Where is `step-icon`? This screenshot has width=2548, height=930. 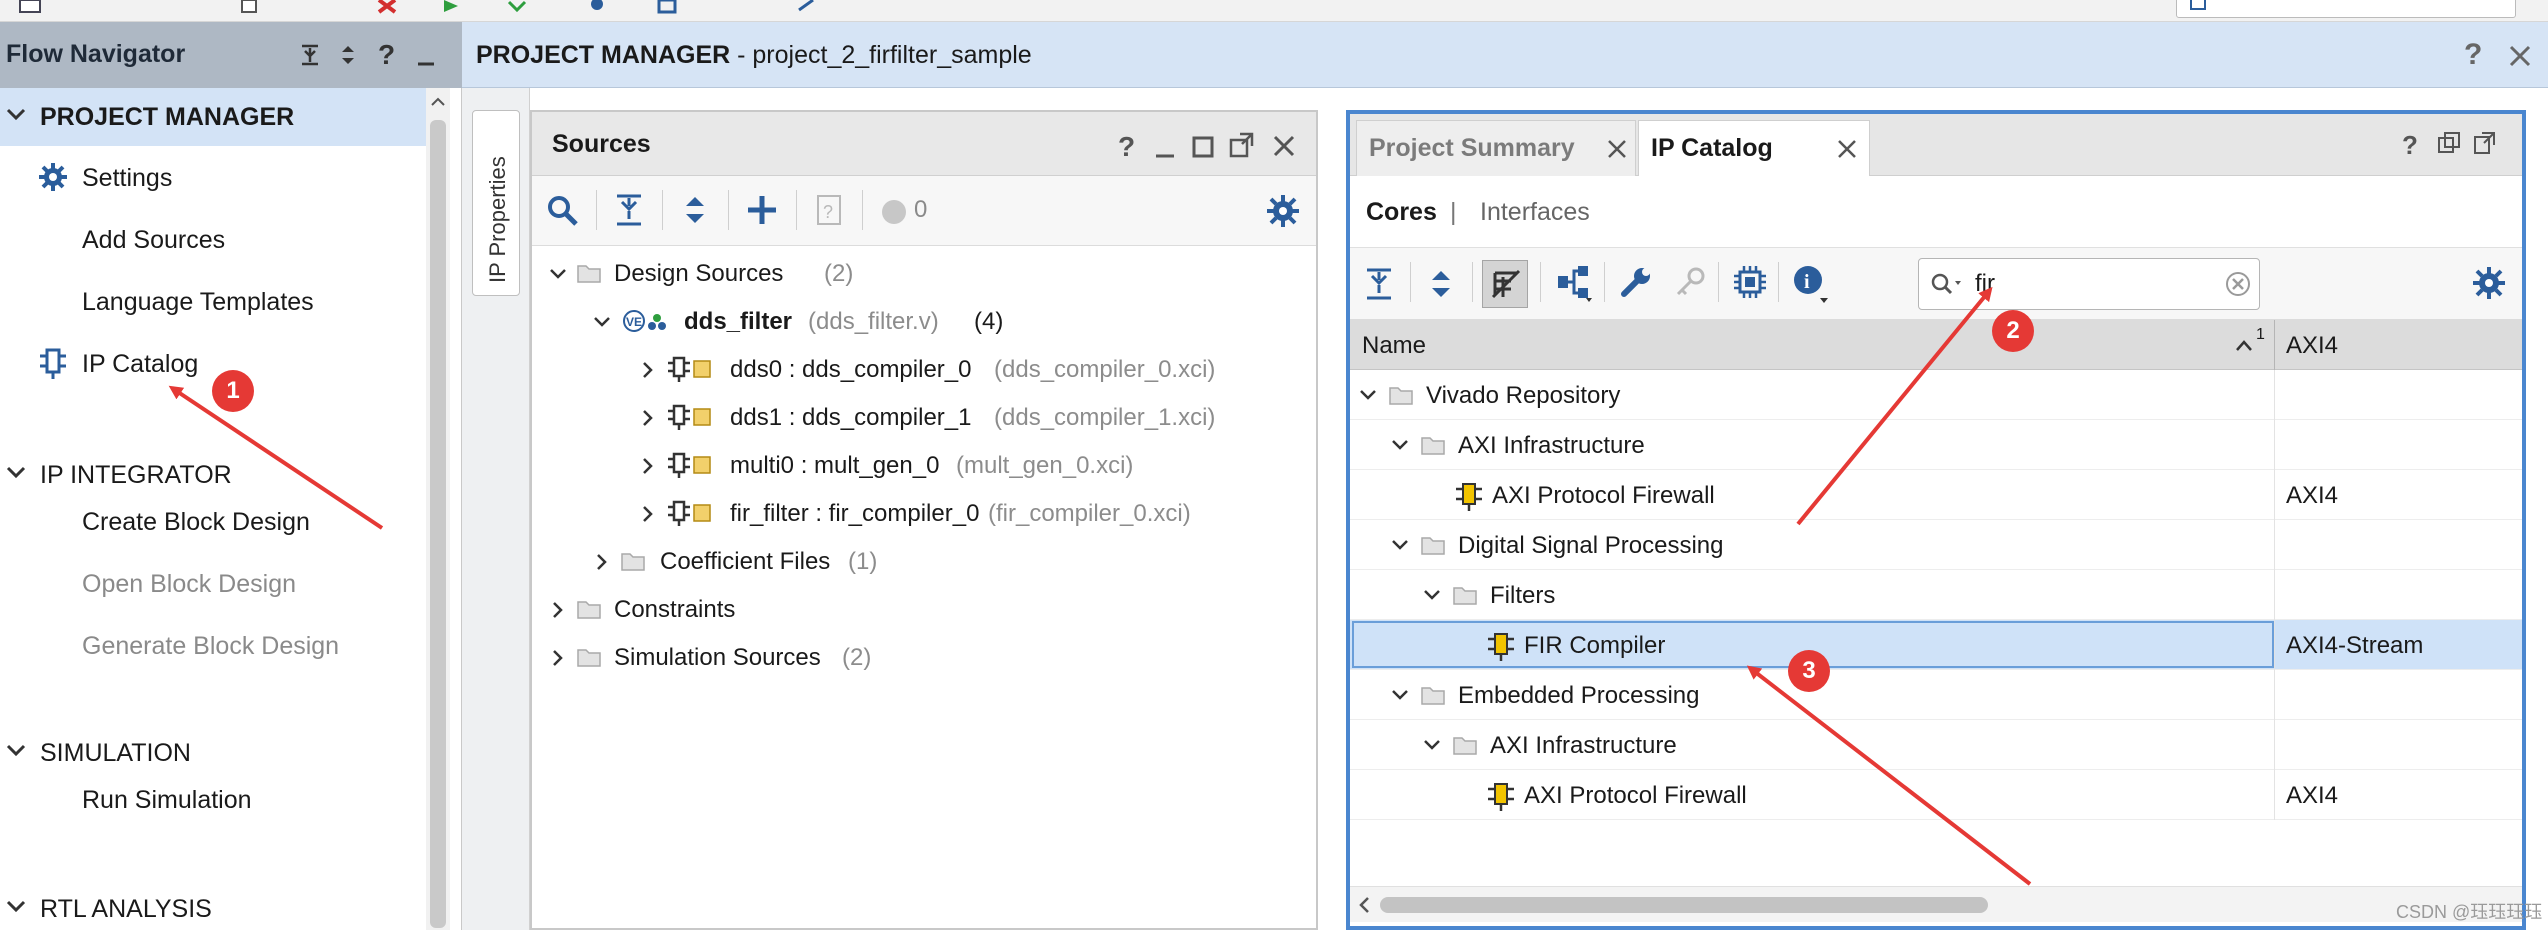 step-icon is located at coordinates (518, 9).